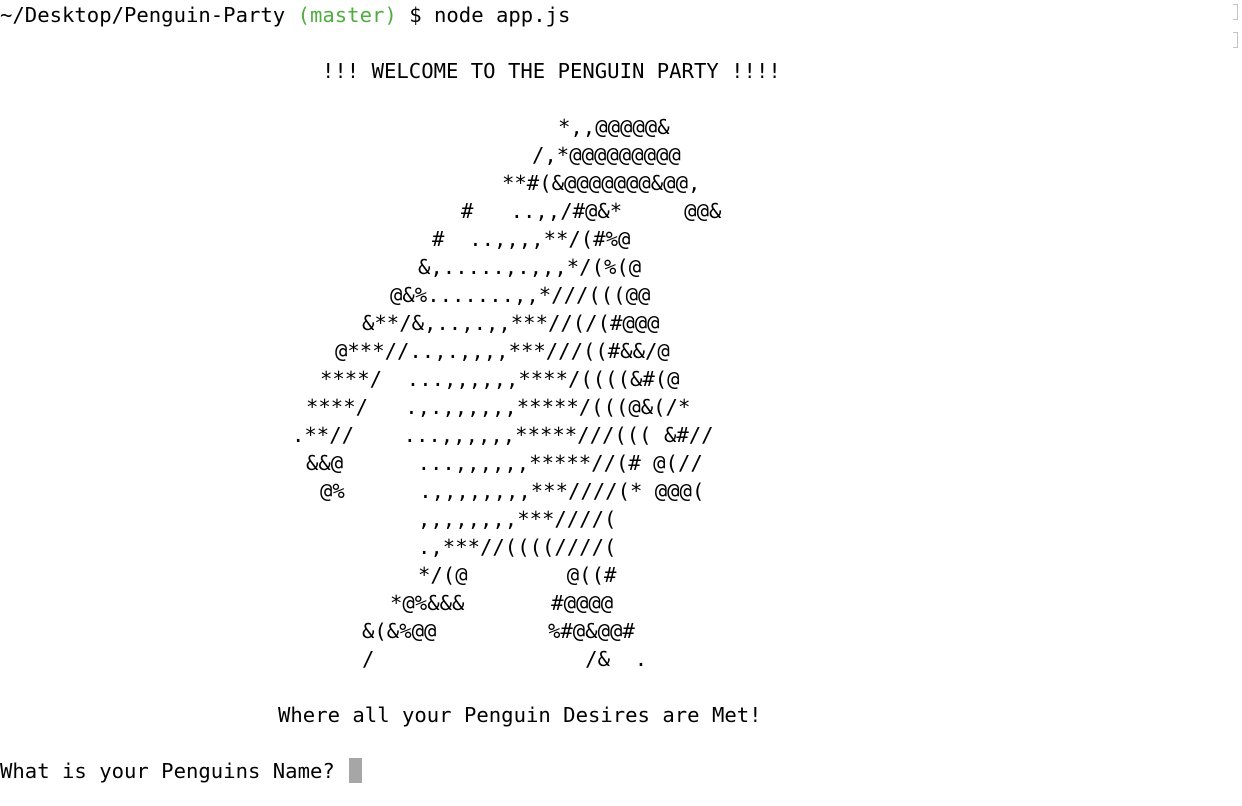 Image resolution: width=1242 pixels, height=806 pixels. I want to click on prompt-path: ~/Desktop/Penguin-Party, so click(143, 15).